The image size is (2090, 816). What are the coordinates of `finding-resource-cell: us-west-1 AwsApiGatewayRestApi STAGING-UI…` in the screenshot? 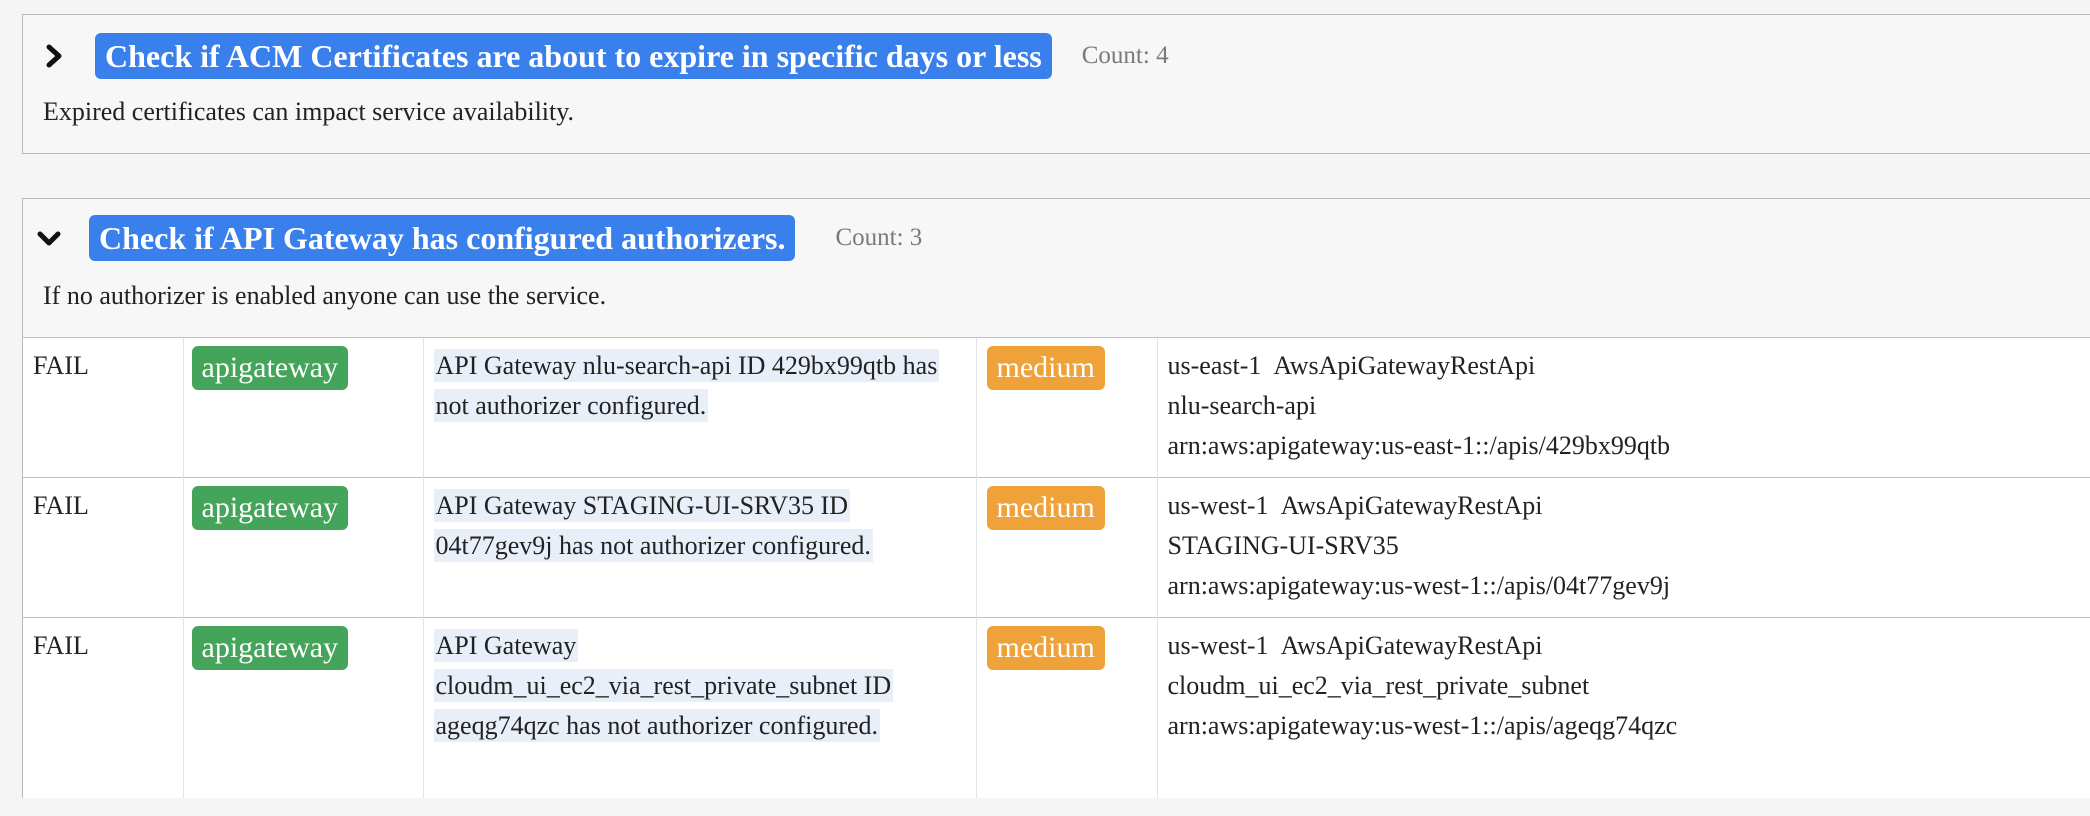 It's located at (1623, 547).